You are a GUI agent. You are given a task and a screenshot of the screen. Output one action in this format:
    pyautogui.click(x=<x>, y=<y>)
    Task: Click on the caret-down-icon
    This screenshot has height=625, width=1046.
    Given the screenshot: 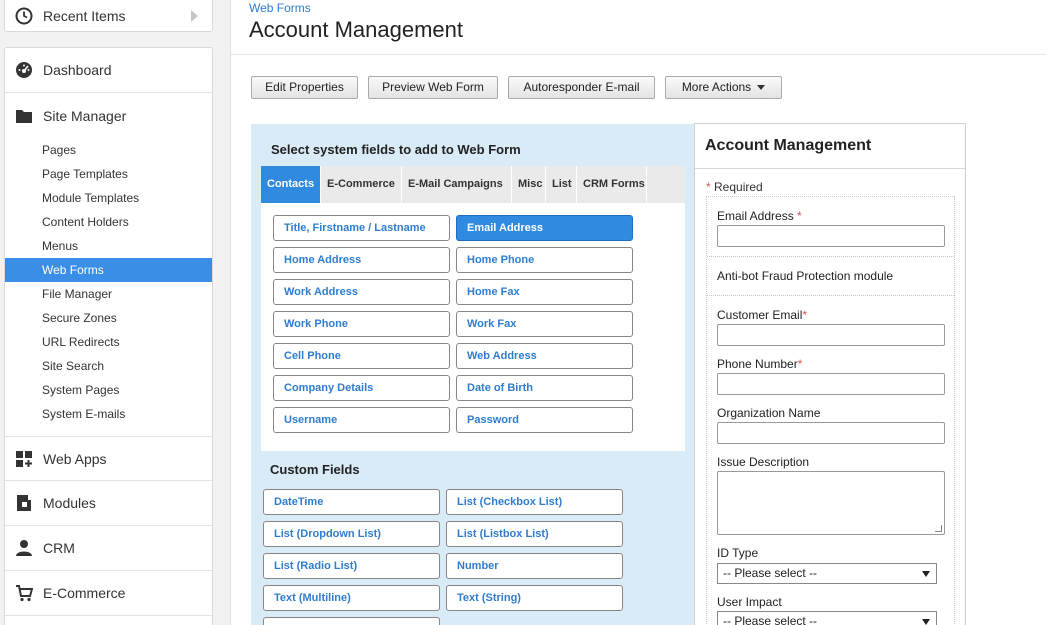 What is the action you would take?
    pyautogui.click(x=761, y=88)
    